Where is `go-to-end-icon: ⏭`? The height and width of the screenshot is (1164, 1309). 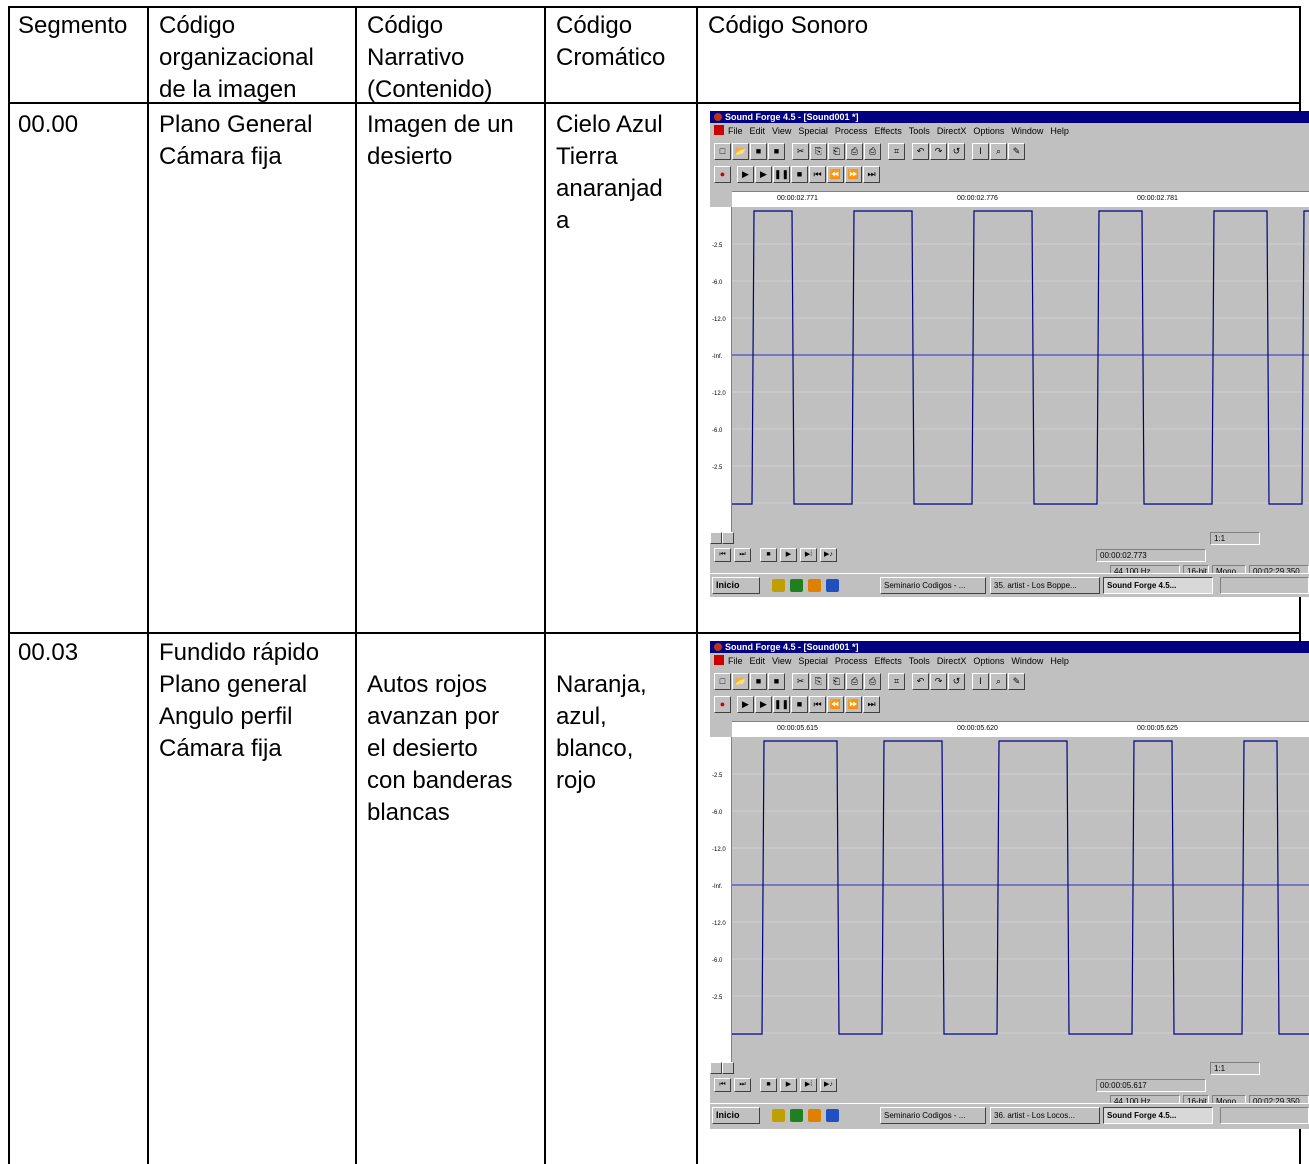
go-to-end-icon: ⏭ is located at coordinates (871, 174).